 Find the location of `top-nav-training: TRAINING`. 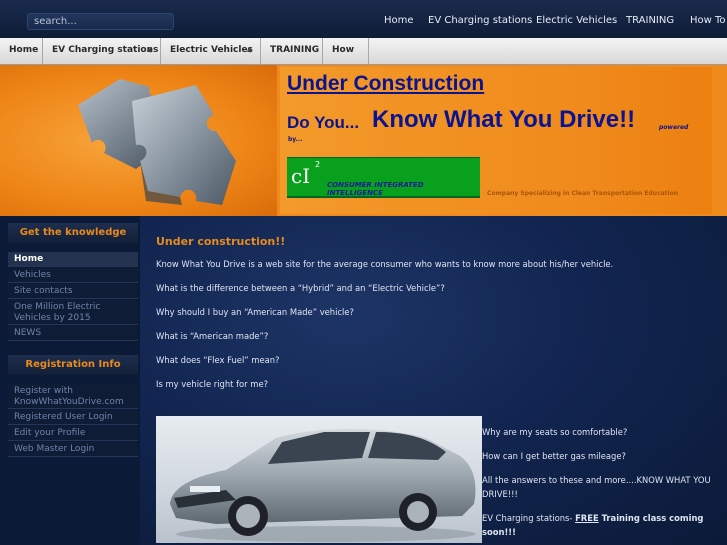

top-nav-training: TRAINING is located at coordinates (650, 20).